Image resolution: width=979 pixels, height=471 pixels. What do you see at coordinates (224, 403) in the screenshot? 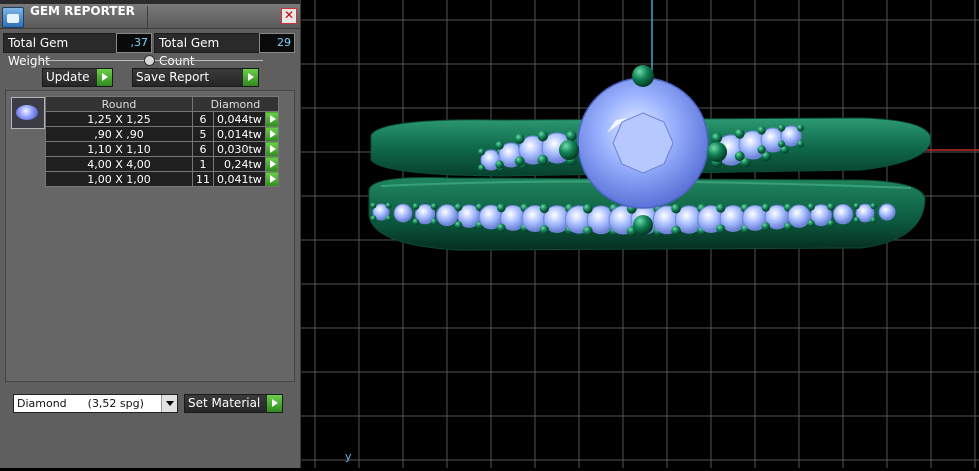
I see `set-material-button-label: Set Material` at bounding box center [224, 403].